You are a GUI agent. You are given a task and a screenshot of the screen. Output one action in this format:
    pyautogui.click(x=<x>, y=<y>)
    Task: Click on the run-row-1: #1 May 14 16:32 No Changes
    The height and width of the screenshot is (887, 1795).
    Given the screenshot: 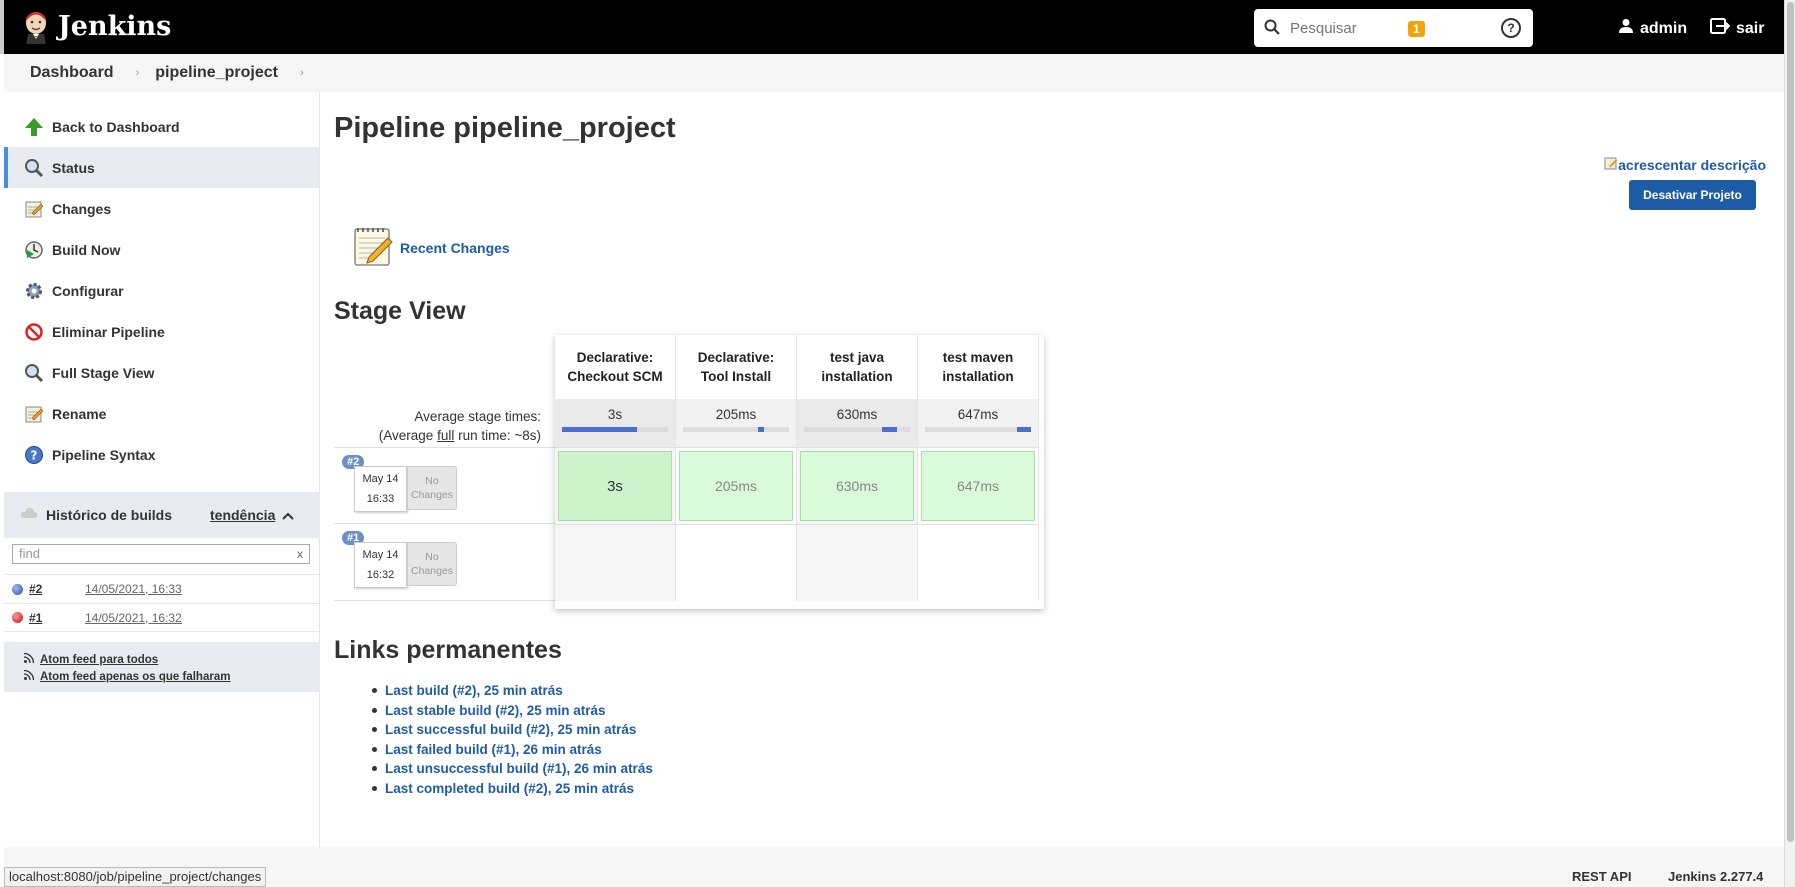 What is the action you would take?
    pyautogui.click(x=444, y=562)
    